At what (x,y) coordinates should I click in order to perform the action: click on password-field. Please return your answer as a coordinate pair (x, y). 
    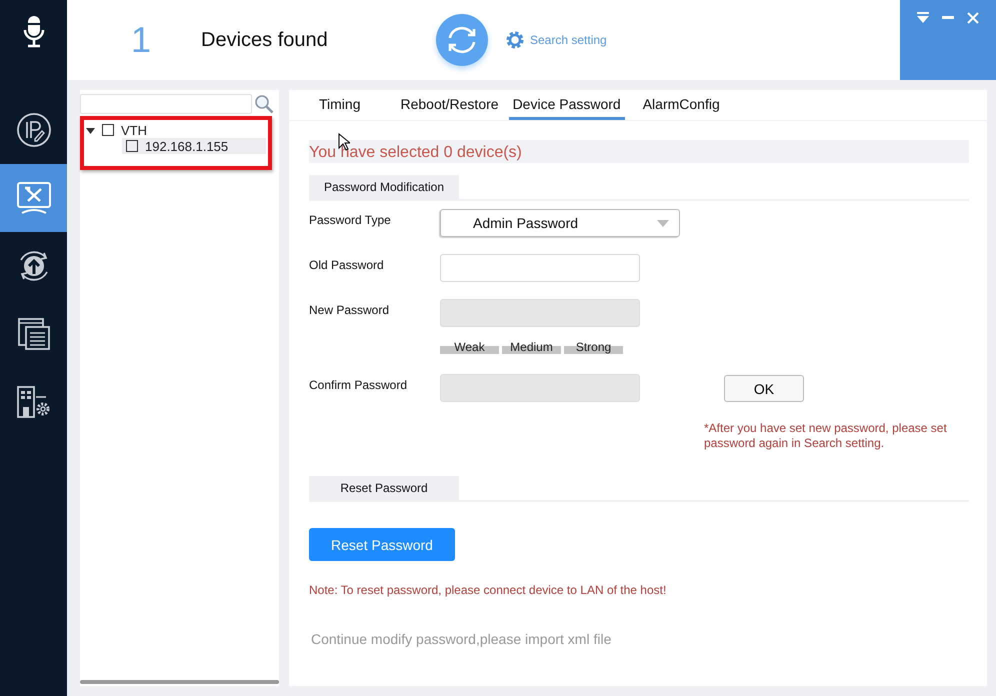
    Looking at the image, I should click on (540, 268).